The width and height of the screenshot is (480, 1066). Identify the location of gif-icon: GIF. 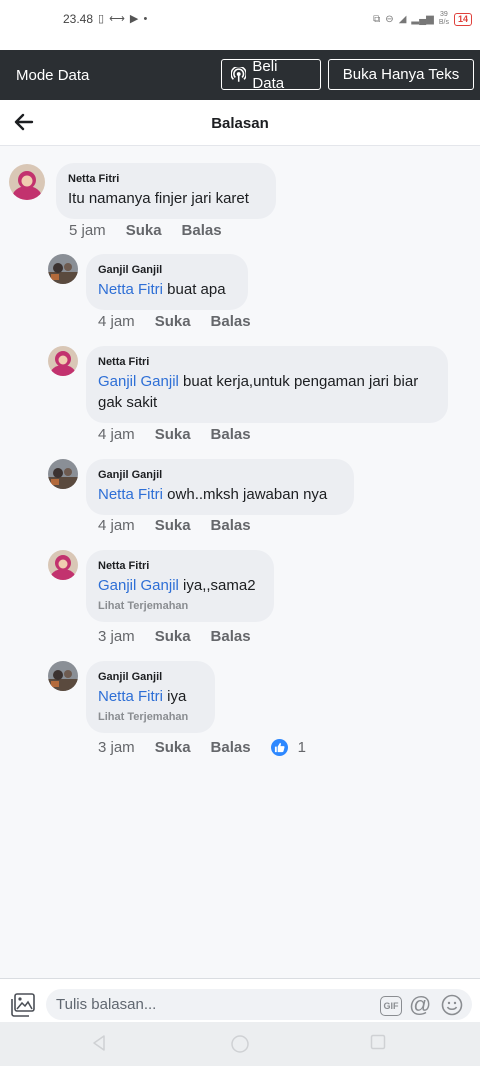
(391, 1006).